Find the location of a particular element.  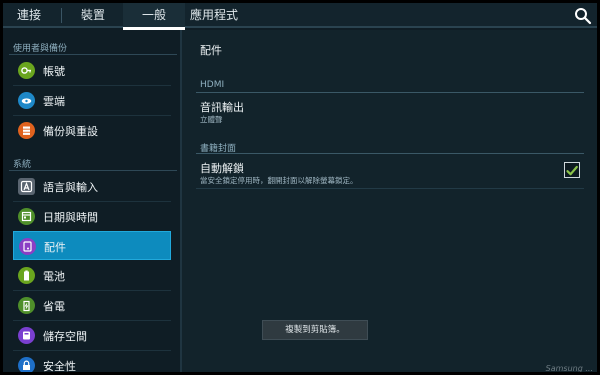

lock-icon is located at coordinates (26, 364).